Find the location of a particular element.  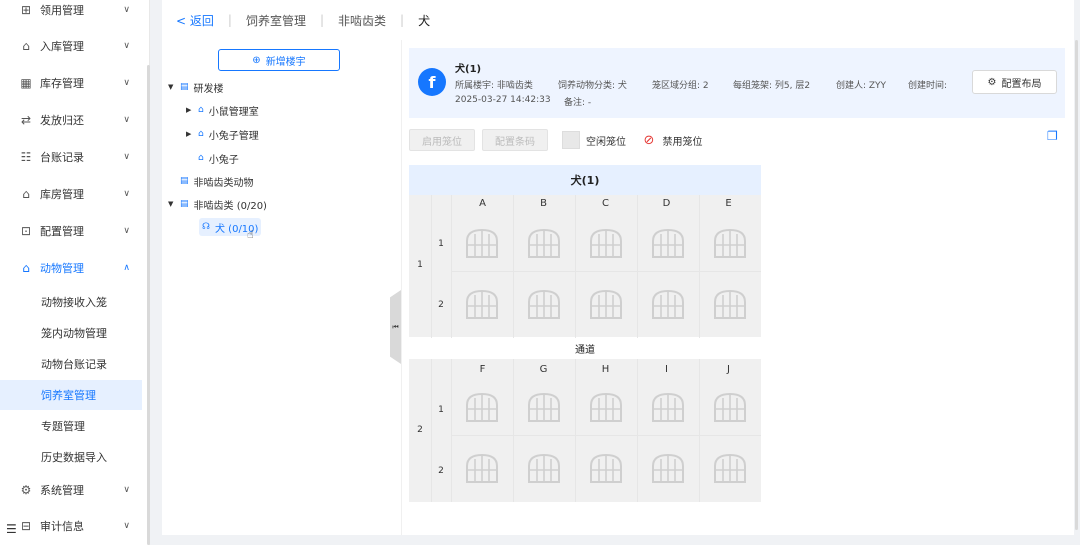

info-created-time: 创建时间: is located at coordinates (928, 86).